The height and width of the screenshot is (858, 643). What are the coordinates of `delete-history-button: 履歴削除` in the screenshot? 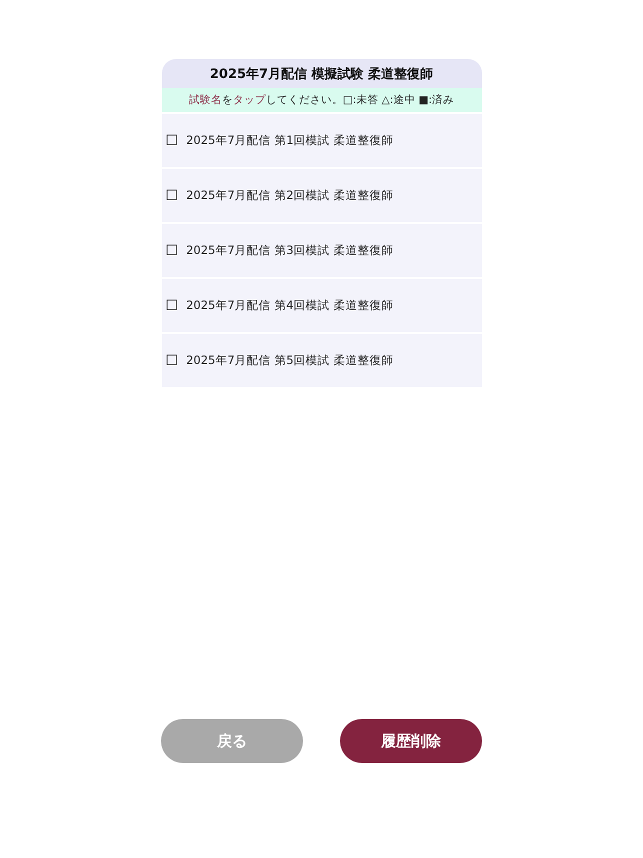 It's located at (411, 741).